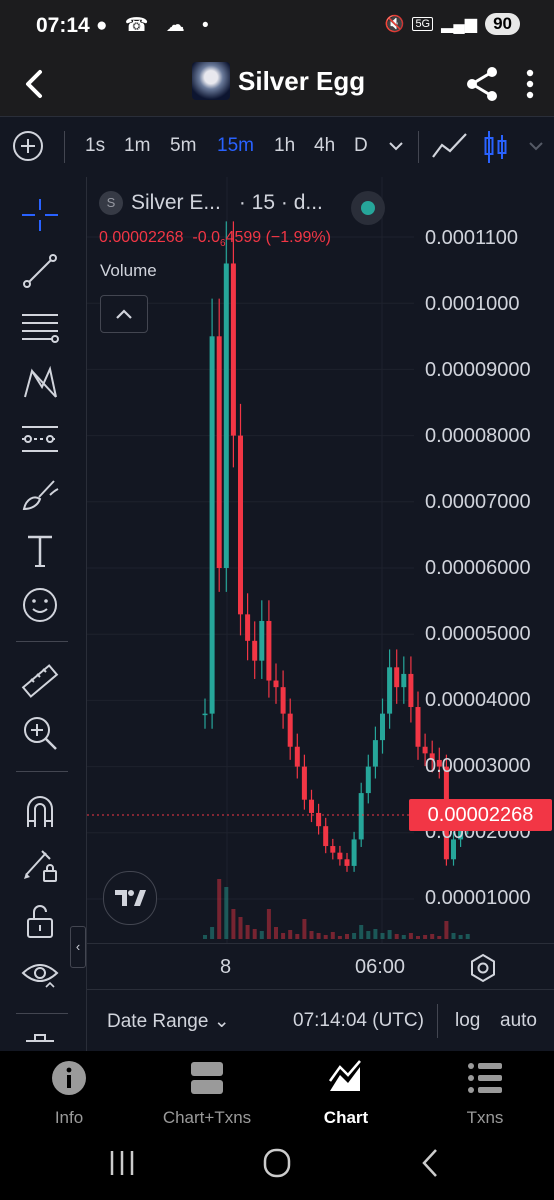  Describe the element at coordinates (472, 304) in the screenshot. I see `price-axis-label: 0.0001000` at that location.